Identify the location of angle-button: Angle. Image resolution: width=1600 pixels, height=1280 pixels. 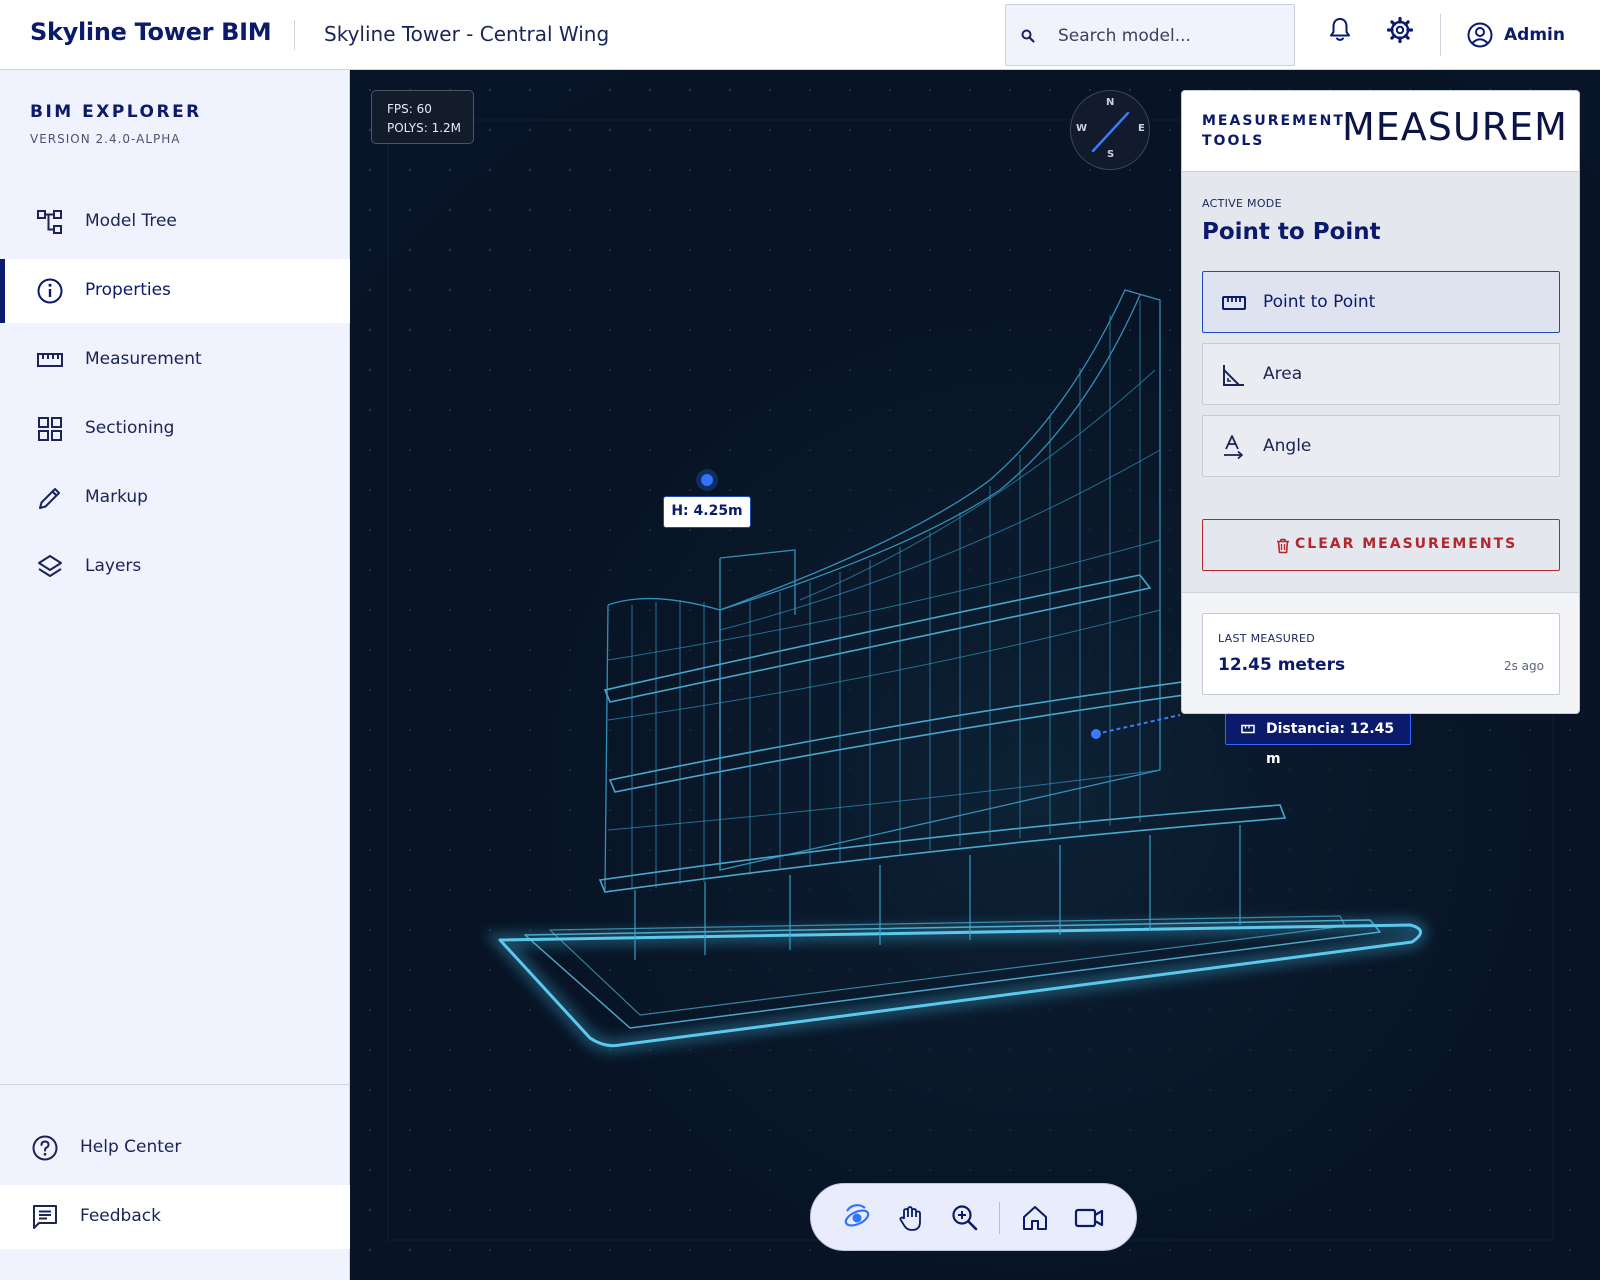
(1381, 446).